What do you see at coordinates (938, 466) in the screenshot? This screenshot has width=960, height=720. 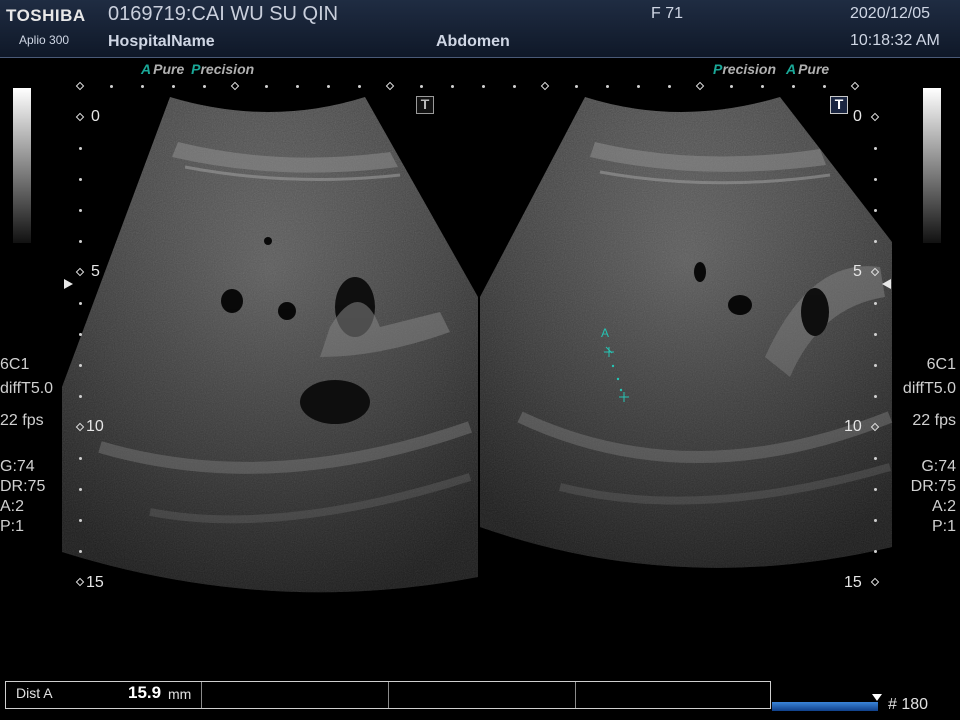 I see `right-gain: G:74` at bounding box center [938, 466].